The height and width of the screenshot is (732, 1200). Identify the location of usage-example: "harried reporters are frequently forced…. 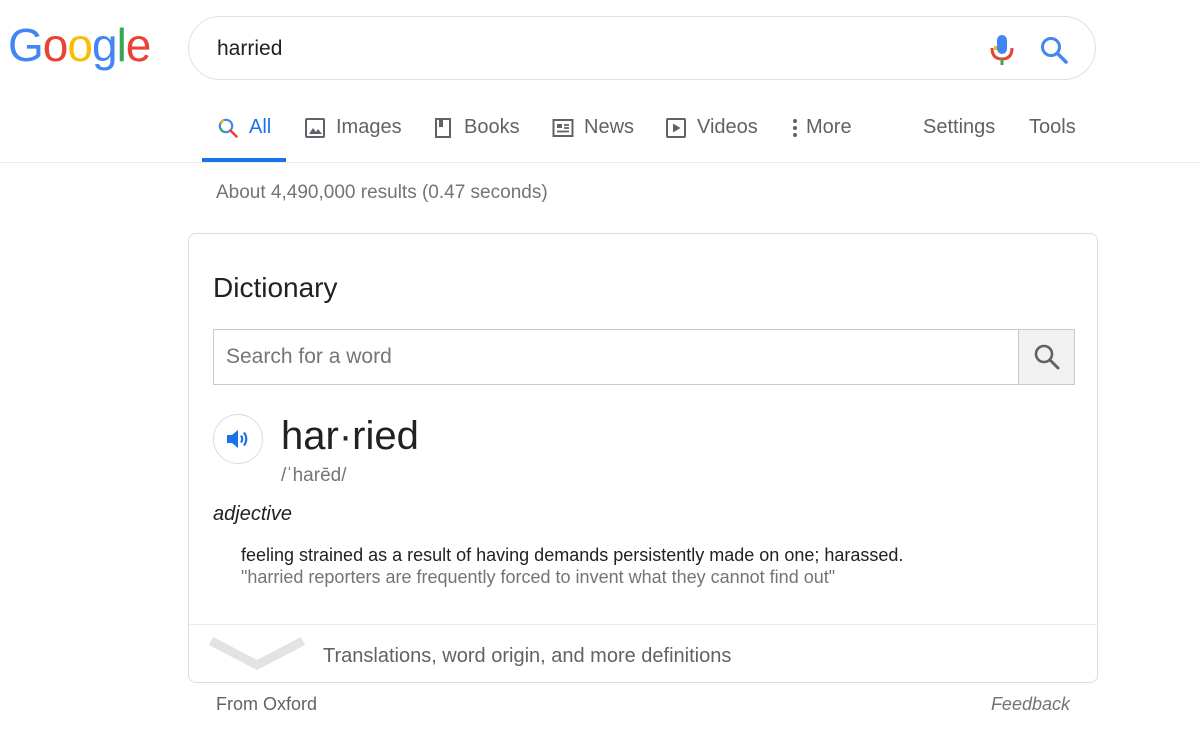
(538, 577).